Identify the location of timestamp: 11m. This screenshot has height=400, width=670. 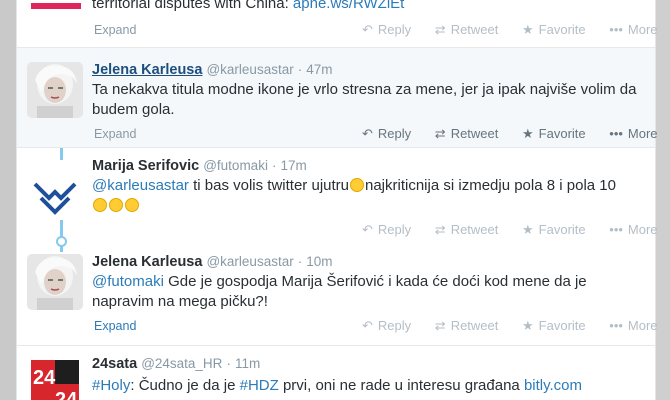
(247, 363).